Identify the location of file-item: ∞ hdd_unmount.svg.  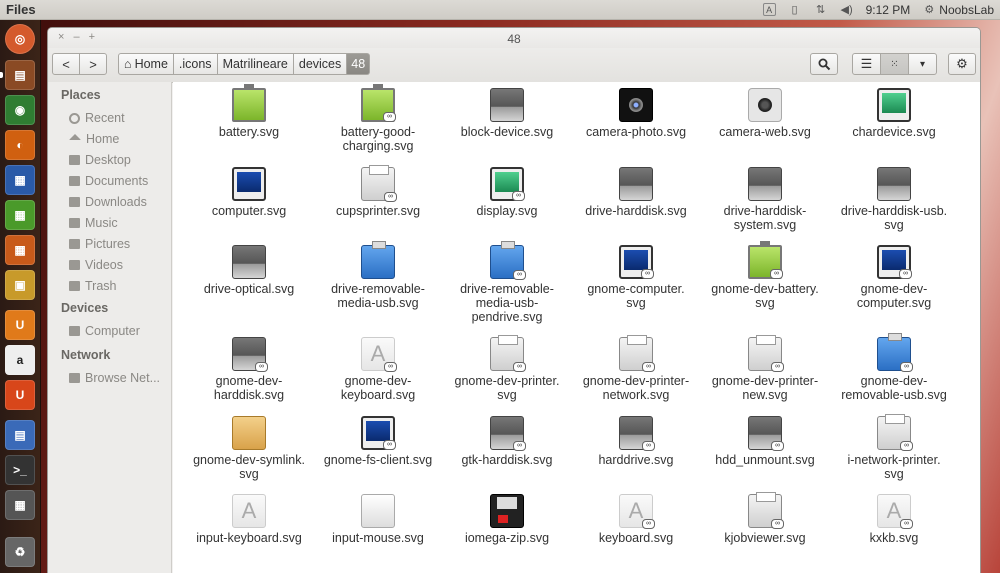
(765, 441).